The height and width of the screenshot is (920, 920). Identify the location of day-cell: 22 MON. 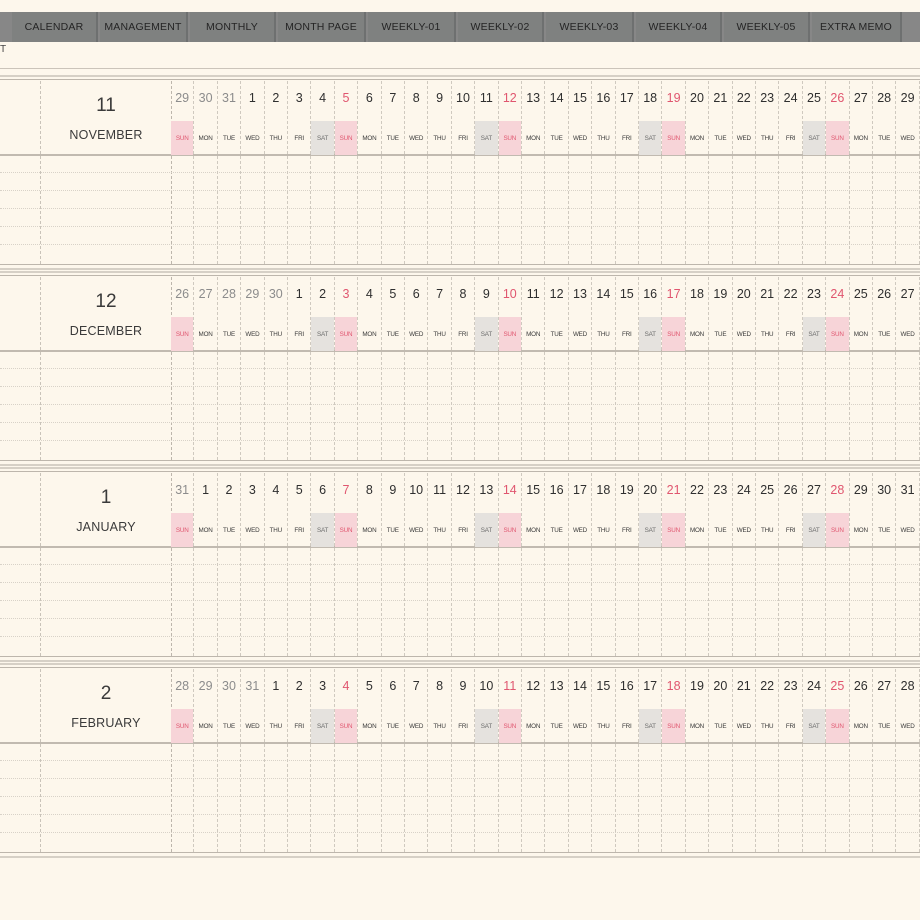
(698, 564).